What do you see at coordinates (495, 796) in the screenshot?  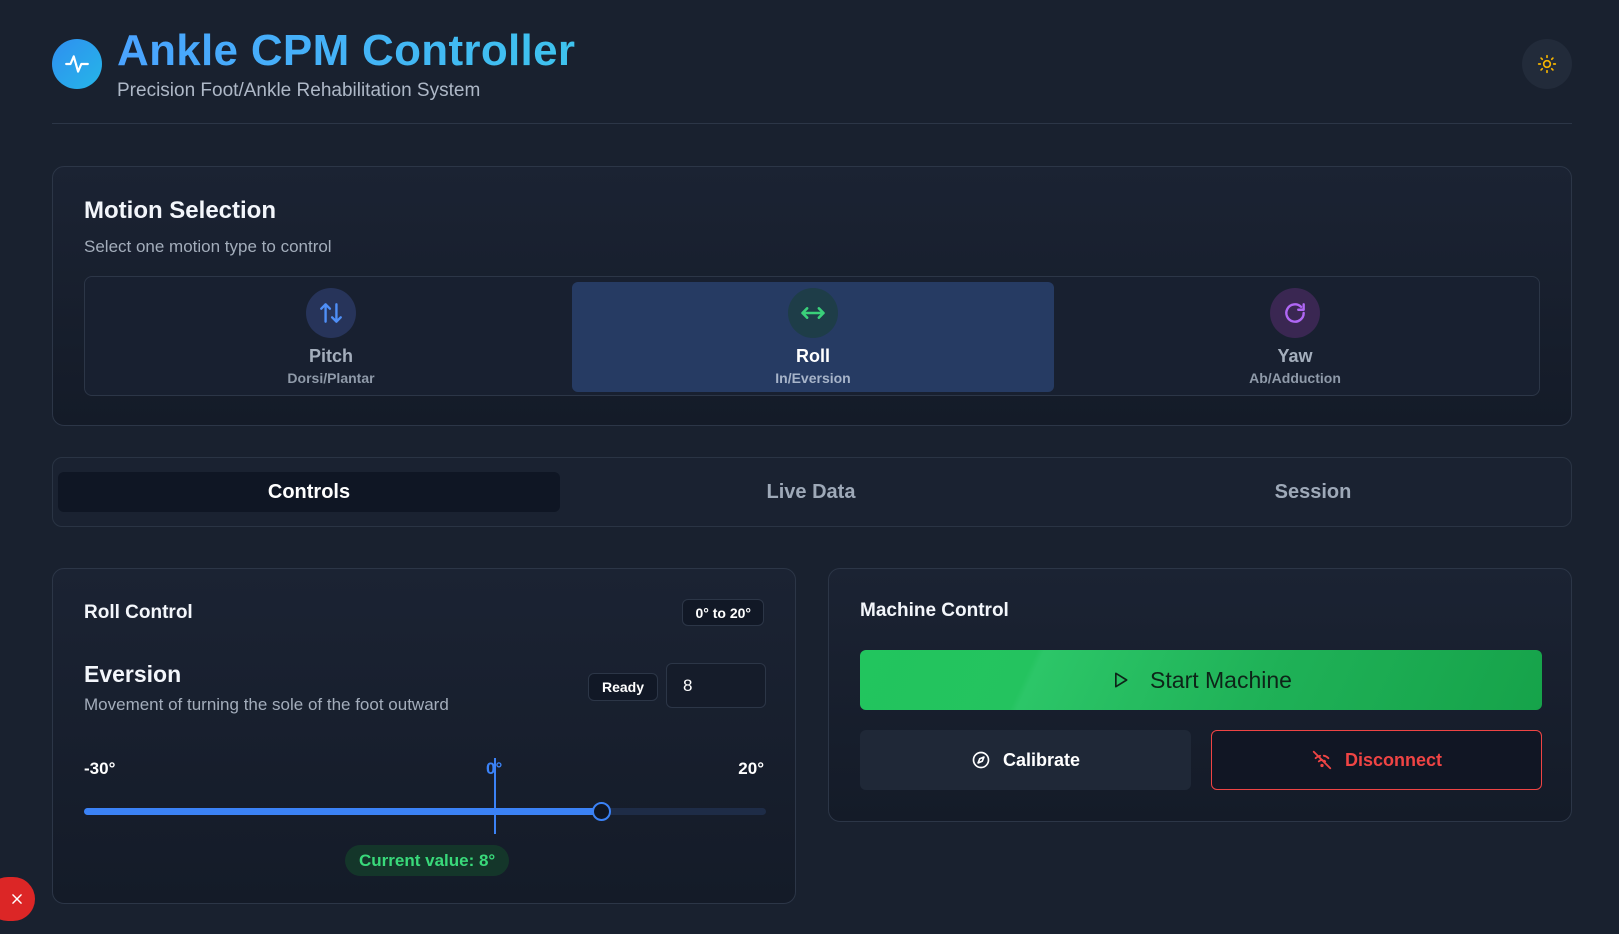 I see `zero-marker-line` at bounding box center [495, 796].